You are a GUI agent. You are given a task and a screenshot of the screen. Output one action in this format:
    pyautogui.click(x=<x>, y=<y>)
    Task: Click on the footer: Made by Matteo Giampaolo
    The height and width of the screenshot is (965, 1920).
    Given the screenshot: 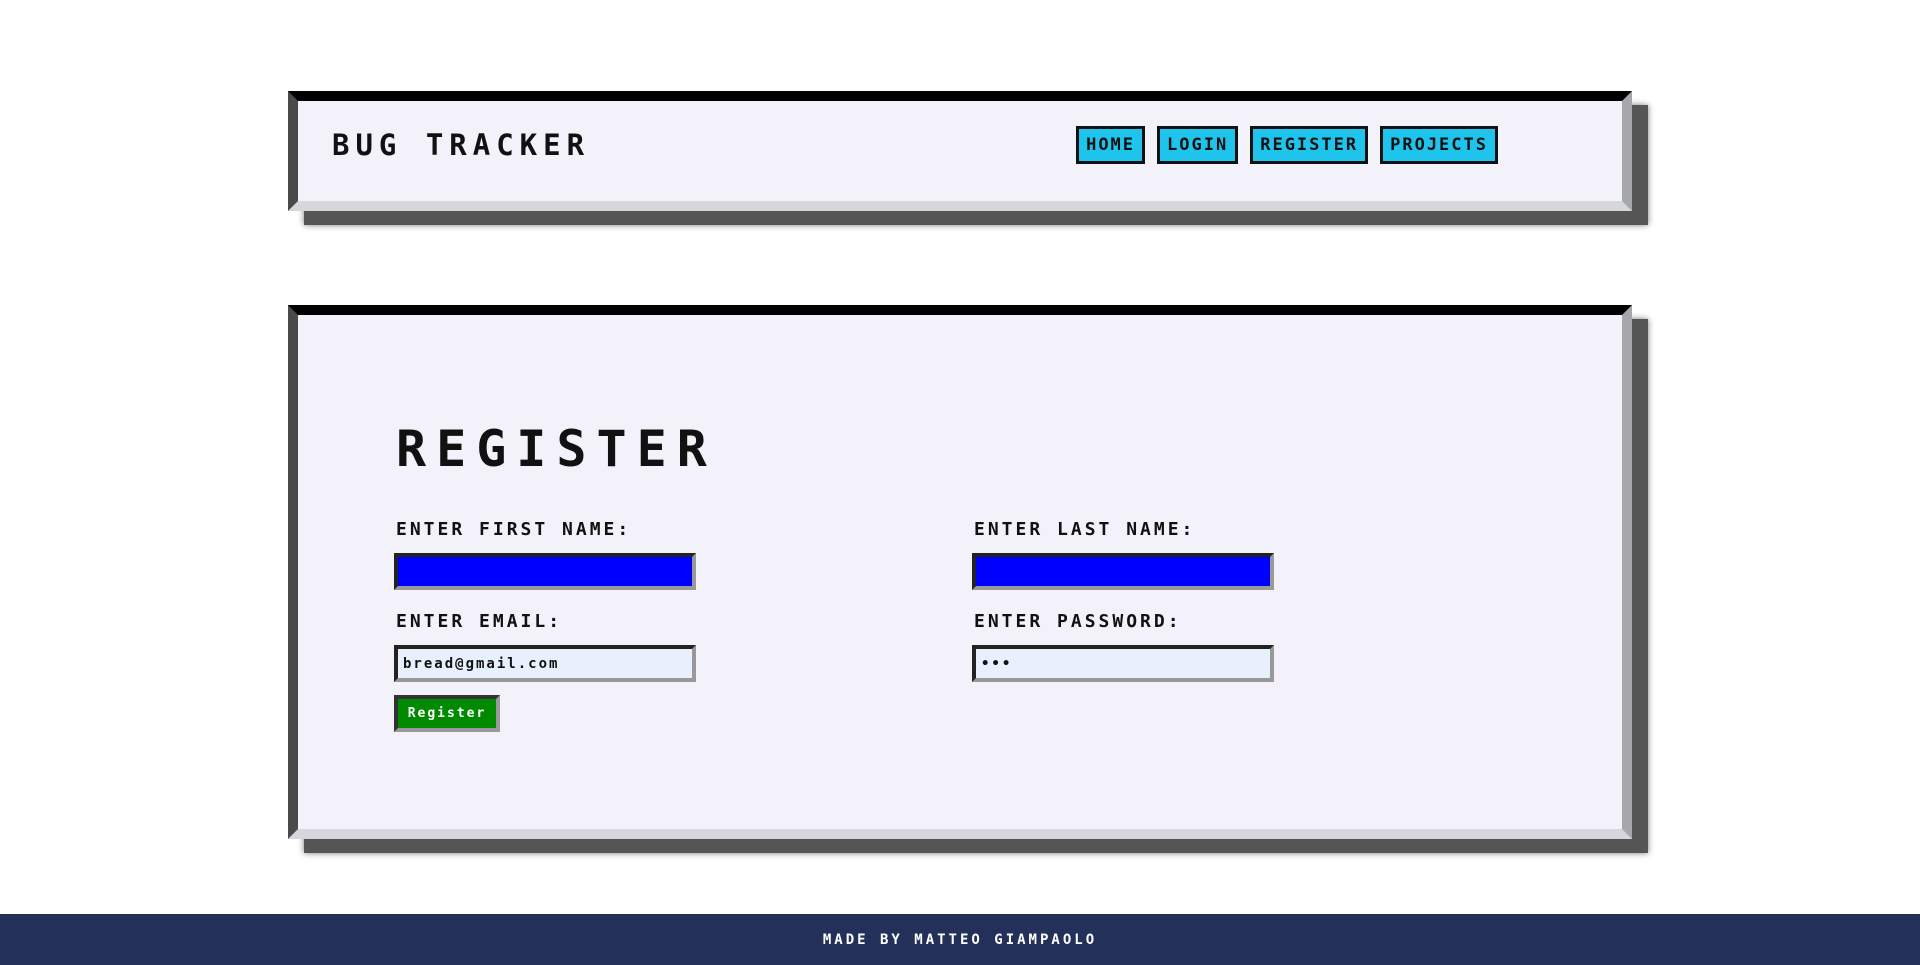 What is the action you would take?
    pyautogui.click(x=960, y=939)
    